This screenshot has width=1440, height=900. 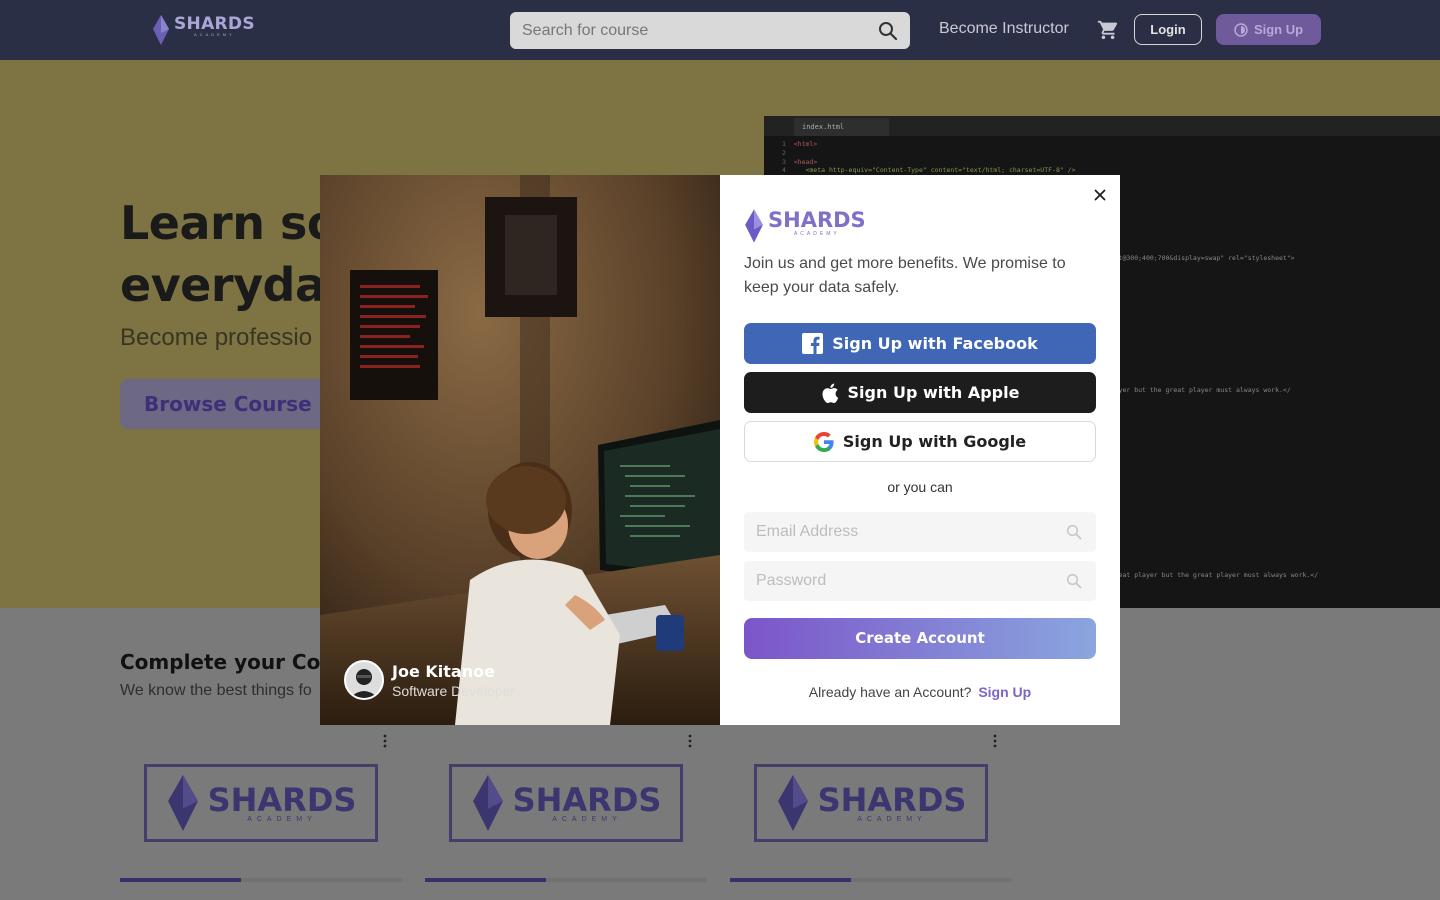 What do you see at coordinates (830, 393) in the screenshot?
I see `apple-icon` at bounding box center [830, 393].